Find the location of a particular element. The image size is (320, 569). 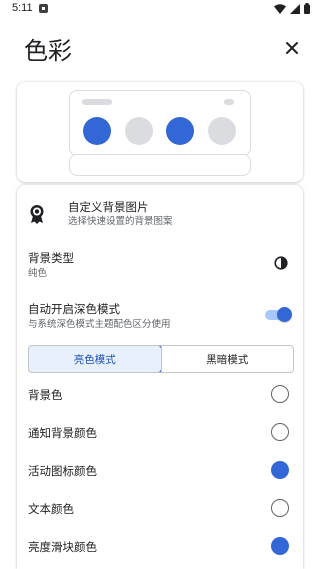

close-icon is located at coordinates (292, 48).